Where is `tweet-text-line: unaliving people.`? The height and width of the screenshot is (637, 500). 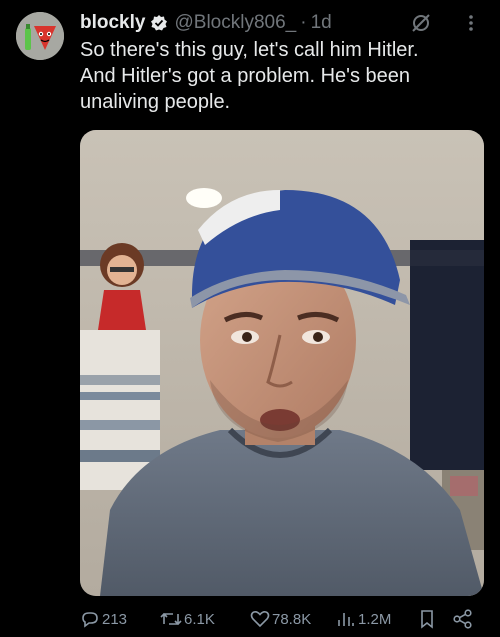
tweet-text-line: unaliving people. is located at coordinates (155, 102).